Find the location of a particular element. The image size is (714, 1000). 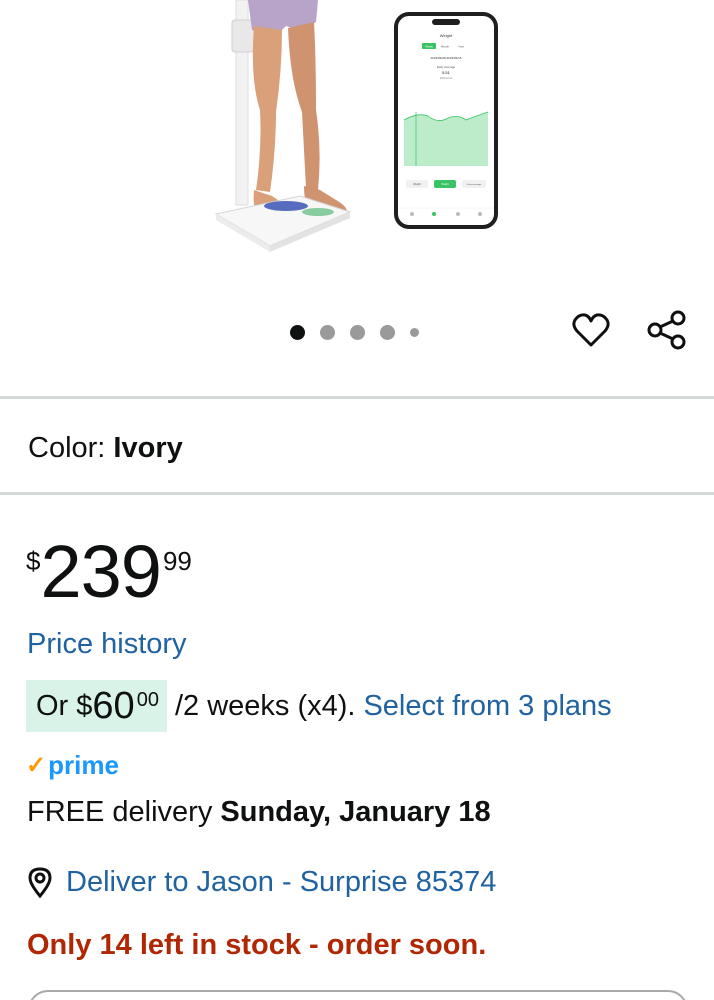

share-icon is located at coordinates (666, 330).